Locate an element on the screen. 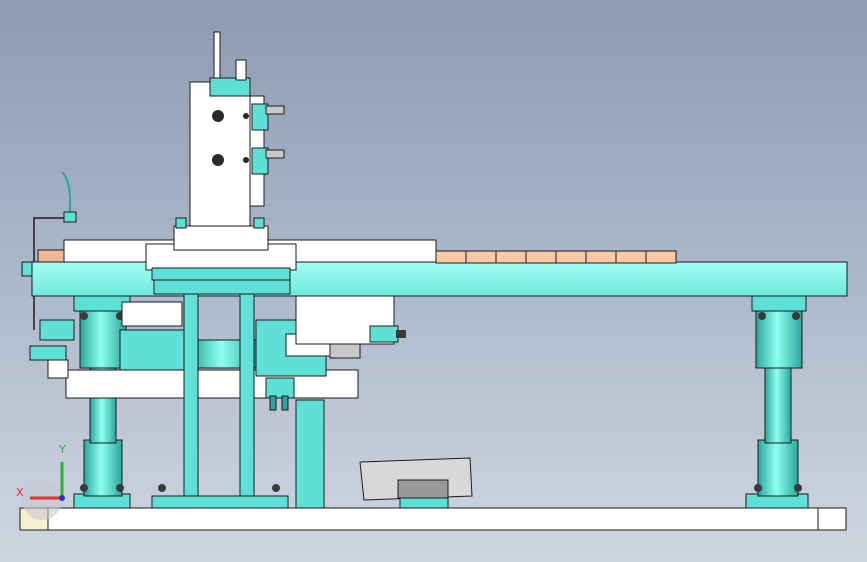  base-plate is located at coordinates (433, 519).